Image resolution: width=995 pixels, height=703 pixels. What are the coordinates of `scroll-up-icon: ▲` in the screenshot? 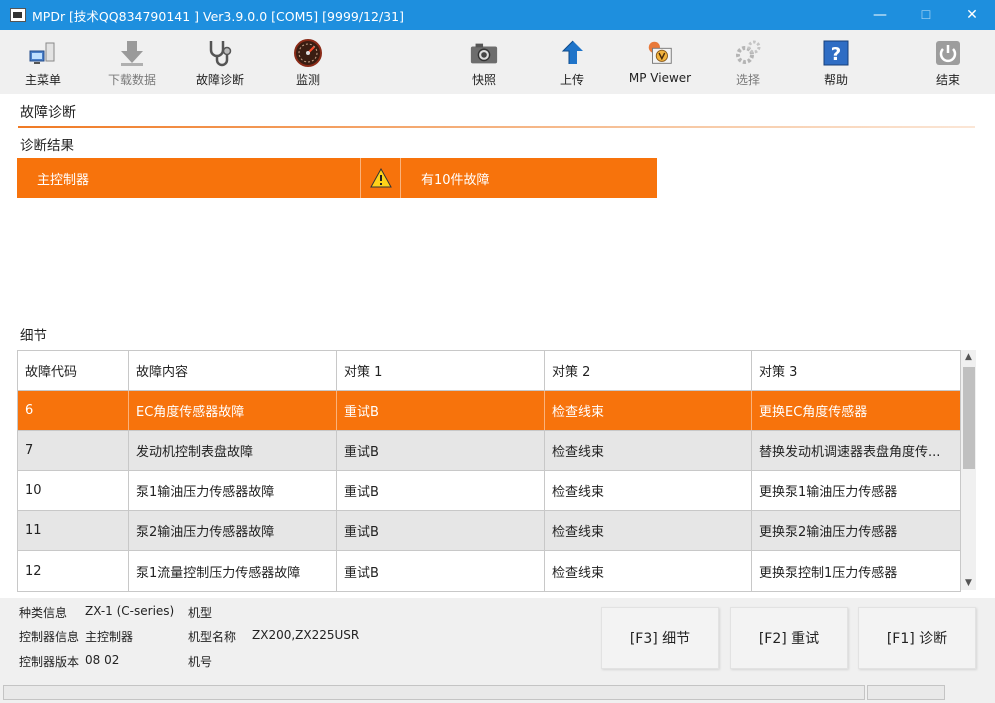 It's located at (968, 357).